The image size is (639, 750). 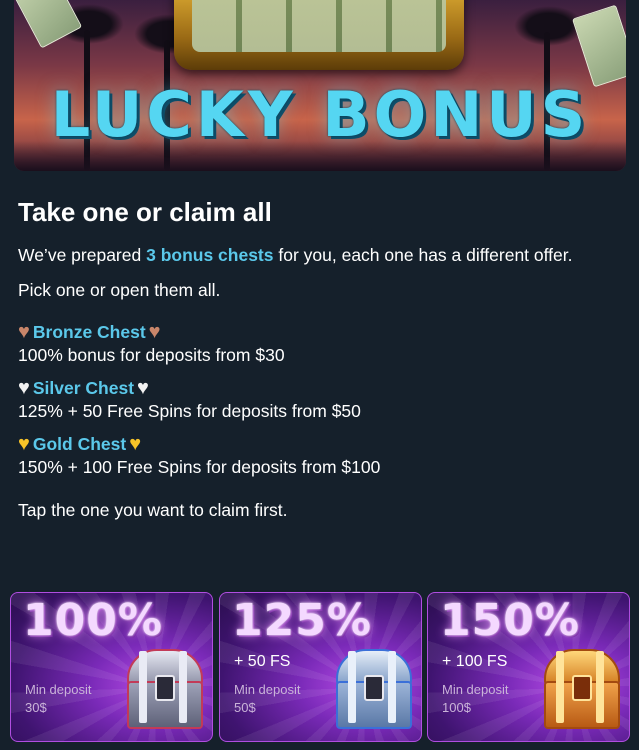 I want to click on bonus-percent: 150%, so click(x=510, y=620).